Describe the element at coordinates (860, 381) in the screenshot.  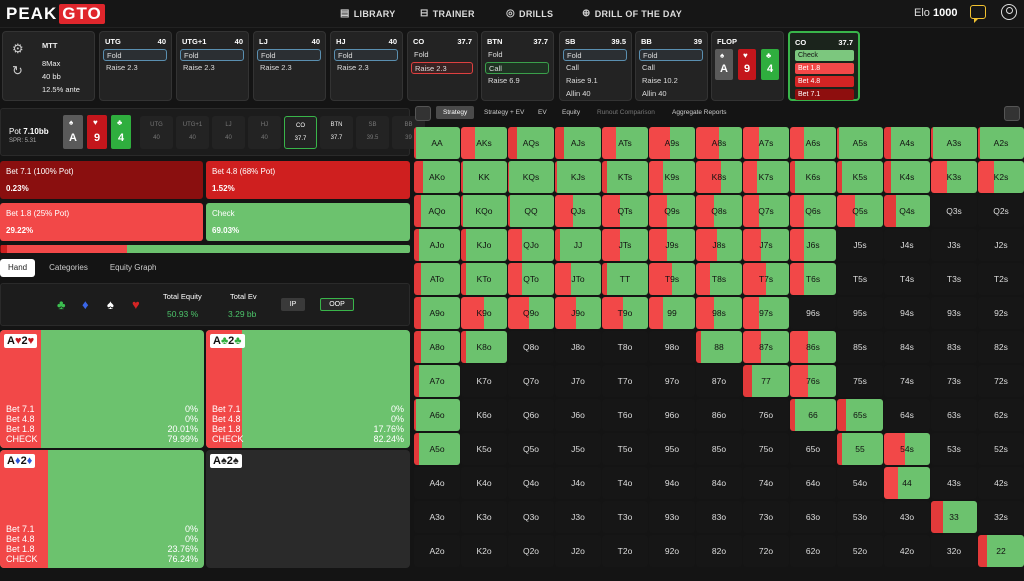
I see `matrix-cell-75s: 75s` at that location.